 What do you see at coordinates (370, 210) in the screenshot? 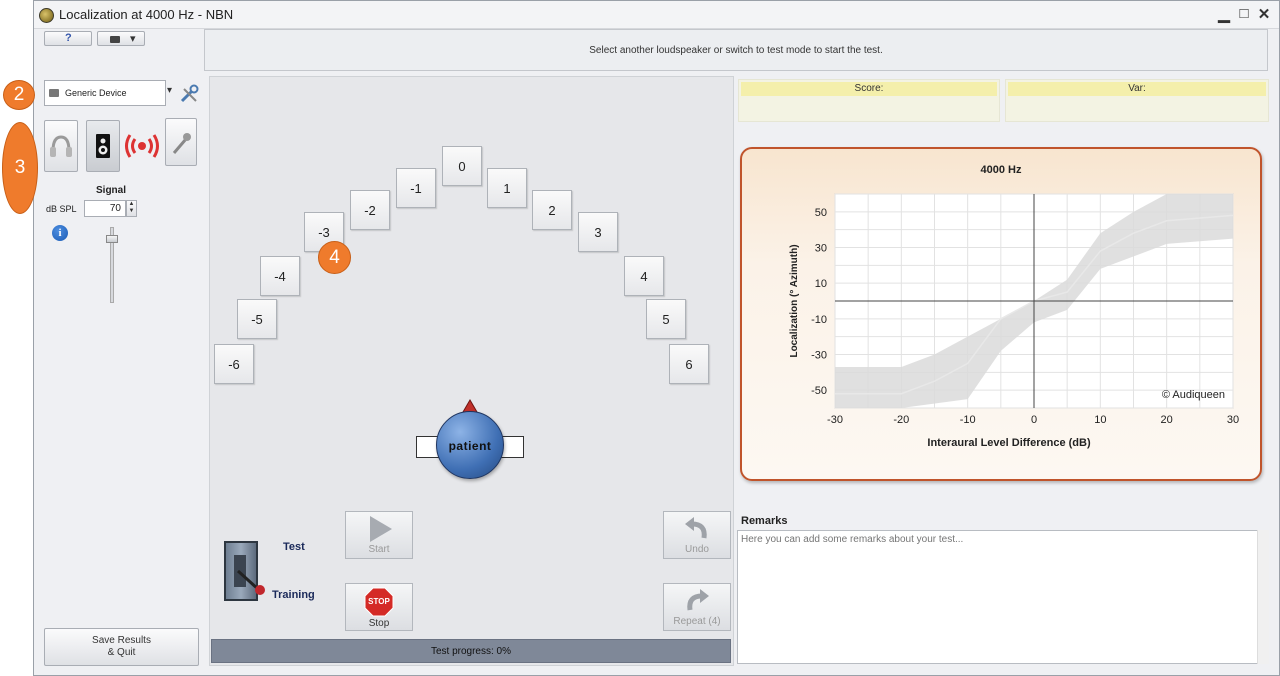
I see `speaker-button: -2` at bounding box center [370, 210].